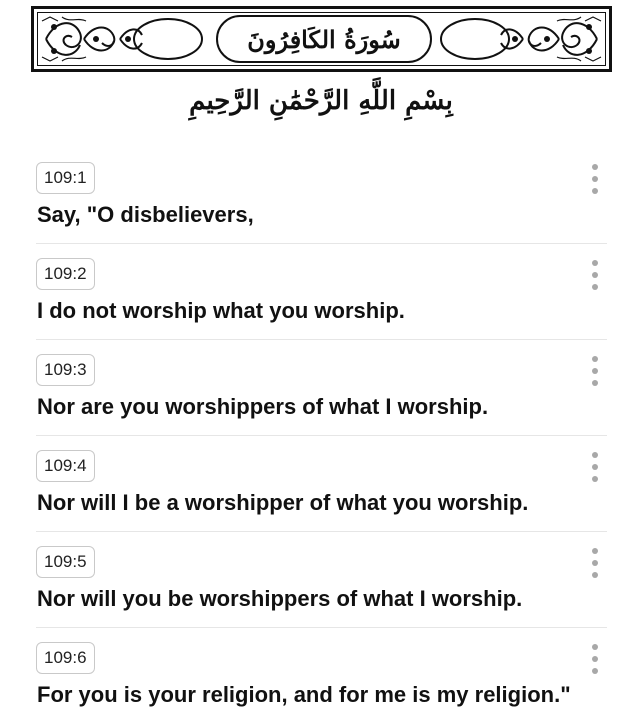 The image size is (643, 724). Describe the element at coordinates (65, 562) in the screenshot. I see `ayah-number-badge: 109:5` at that location.